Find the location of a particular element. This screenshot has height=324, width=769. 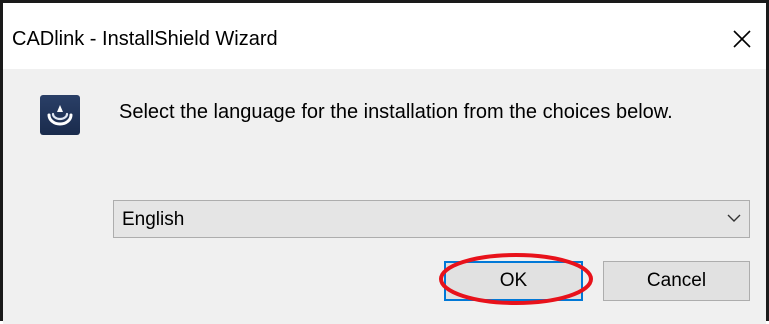

chevron-down-icon is located at coordinates (734, 218).